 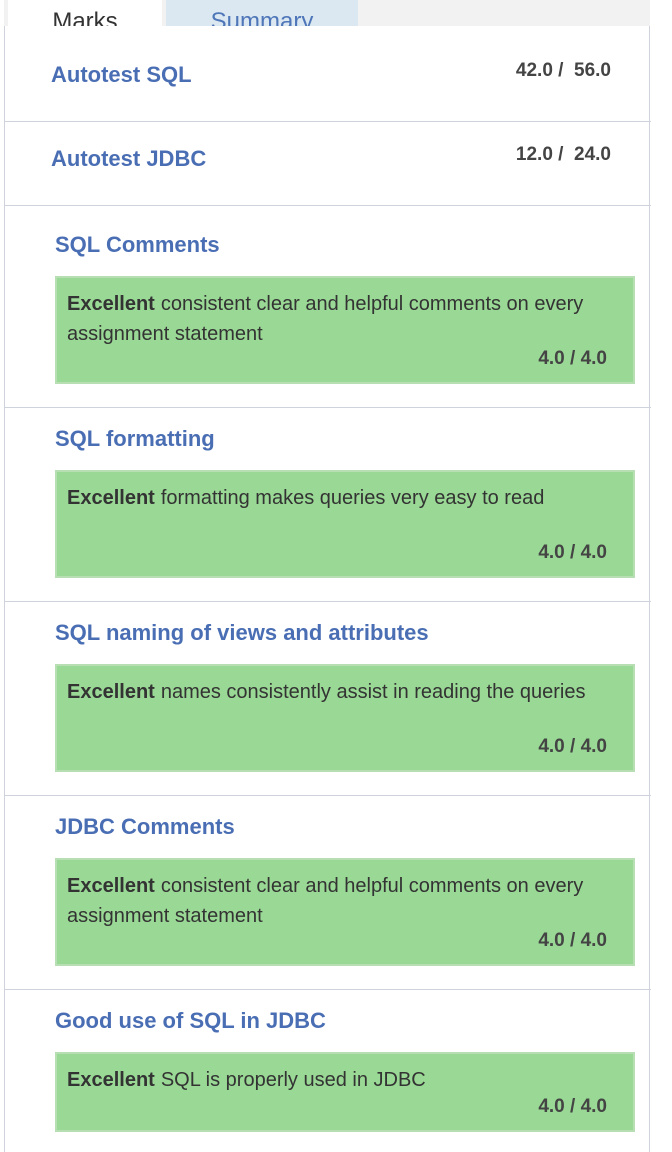 What do you see at coordinates (262, 17) in the screenshot?
I see `tab-summary-label: Summary` at bounding box center [262, 17].